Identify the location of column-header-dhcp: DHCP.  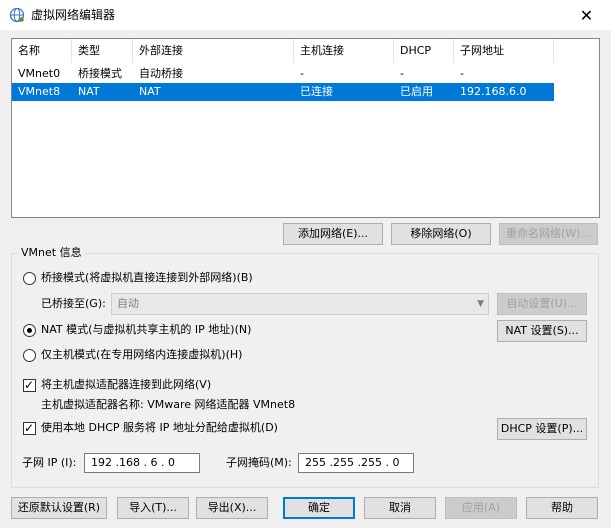
(424, 51).